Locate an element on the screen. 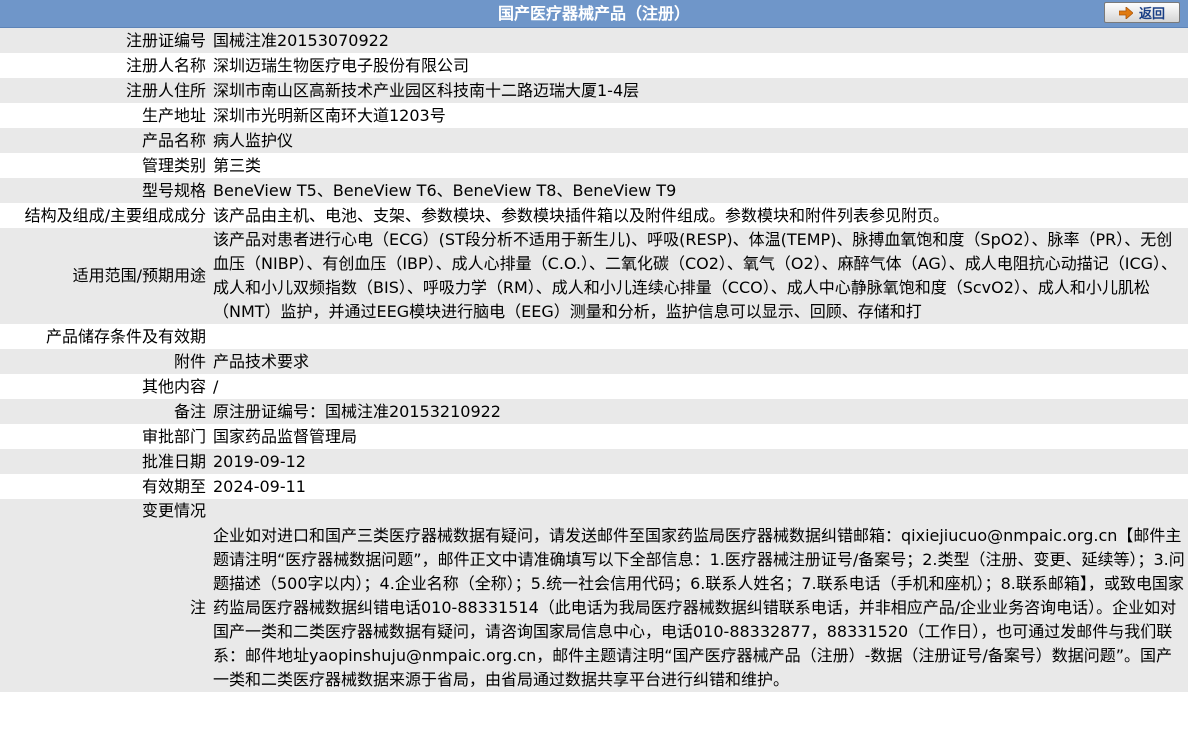 Image resolution: width=1188 pixels, height=755 pixels. row-production-address: 生产地址 深圳市光明新区南环大道1203号 is located at coordinates (594, 115).